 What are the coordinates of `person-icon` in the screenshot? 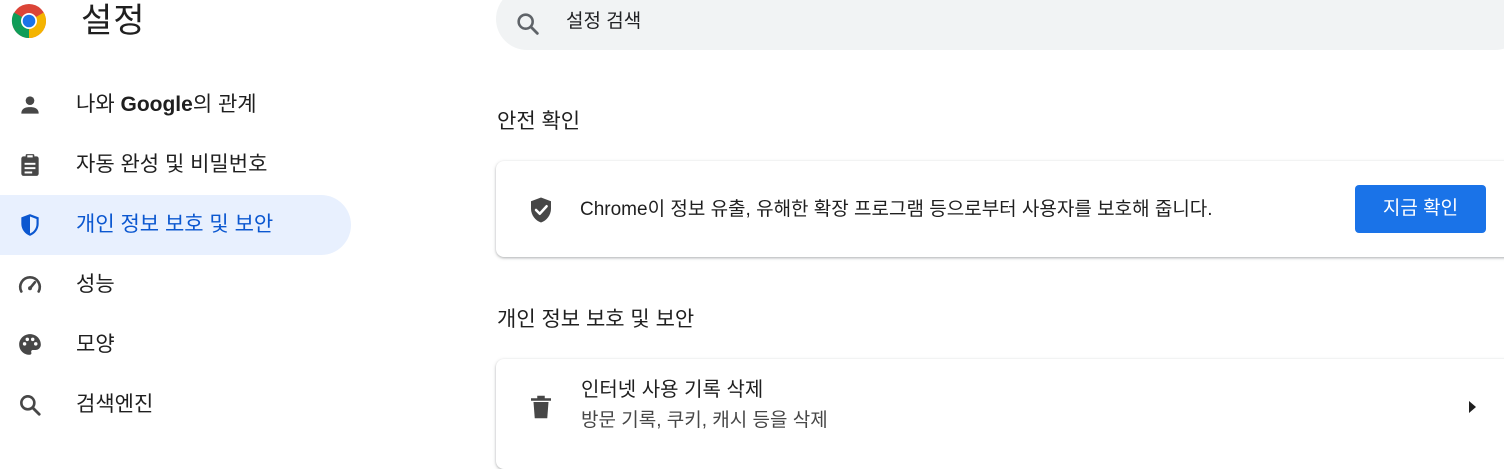 It's located at (30, 105).